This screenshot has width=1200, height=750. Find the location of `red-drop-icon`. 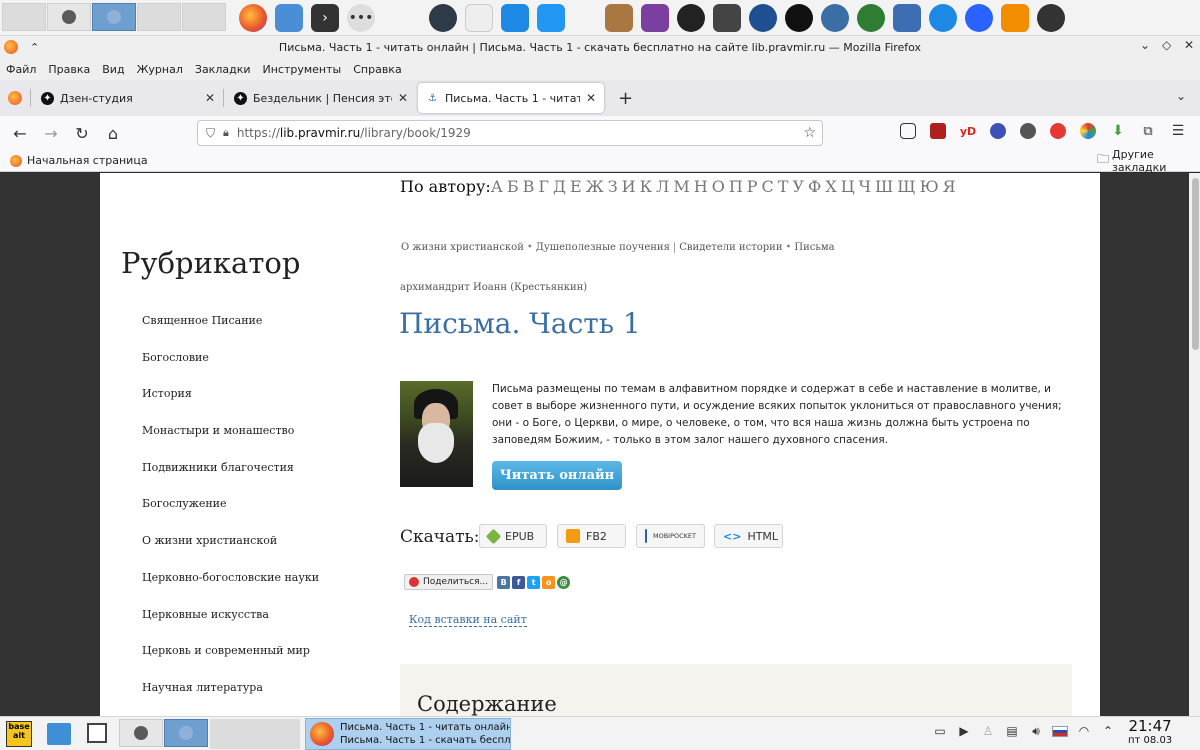

red-drop-icon is located at coordinates (1058, 131).